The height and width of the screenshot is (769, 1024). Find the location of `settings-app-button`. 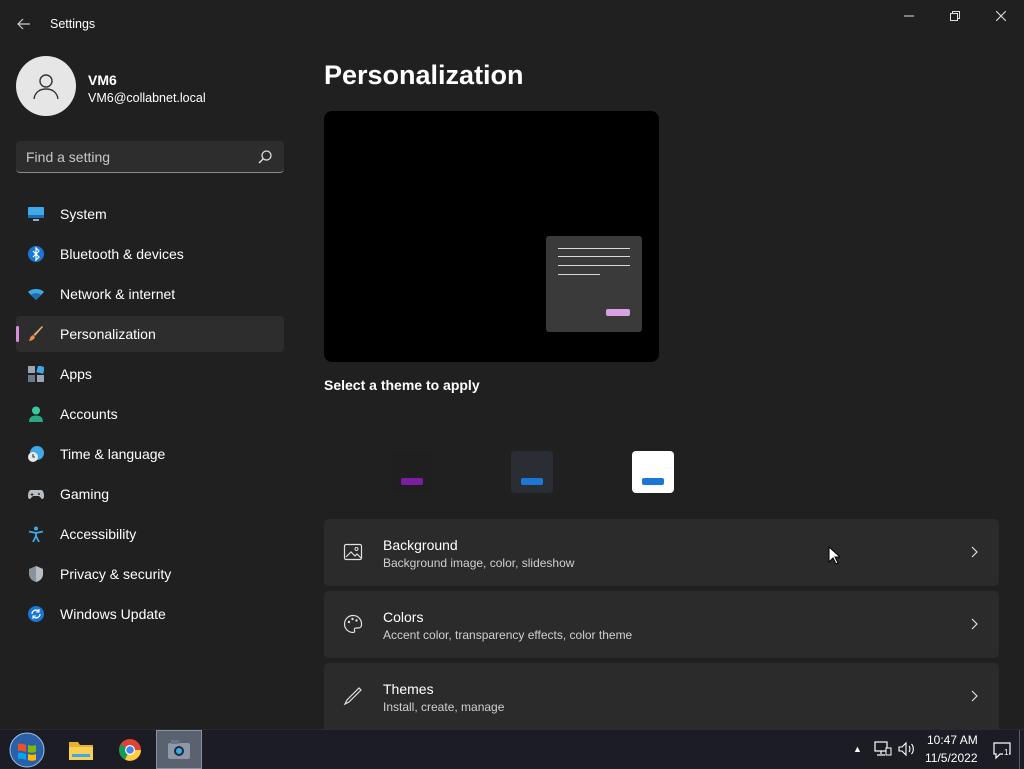

settings-app-button is located at coordinates (179, 749).